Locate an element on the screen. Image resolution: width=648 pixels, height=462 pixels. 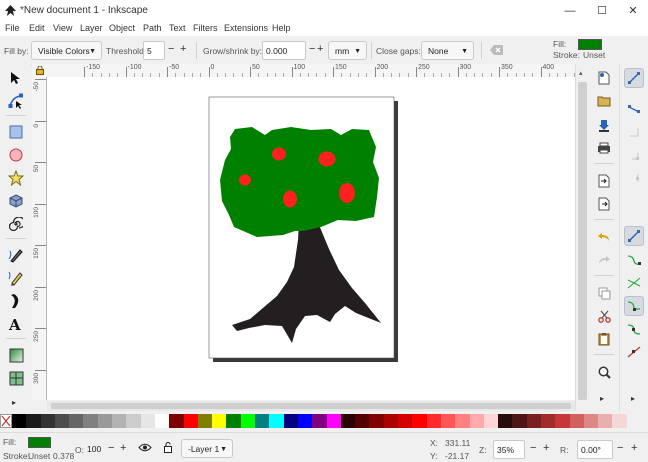
reset-eraser-icon is located at coordinates (496, 50).